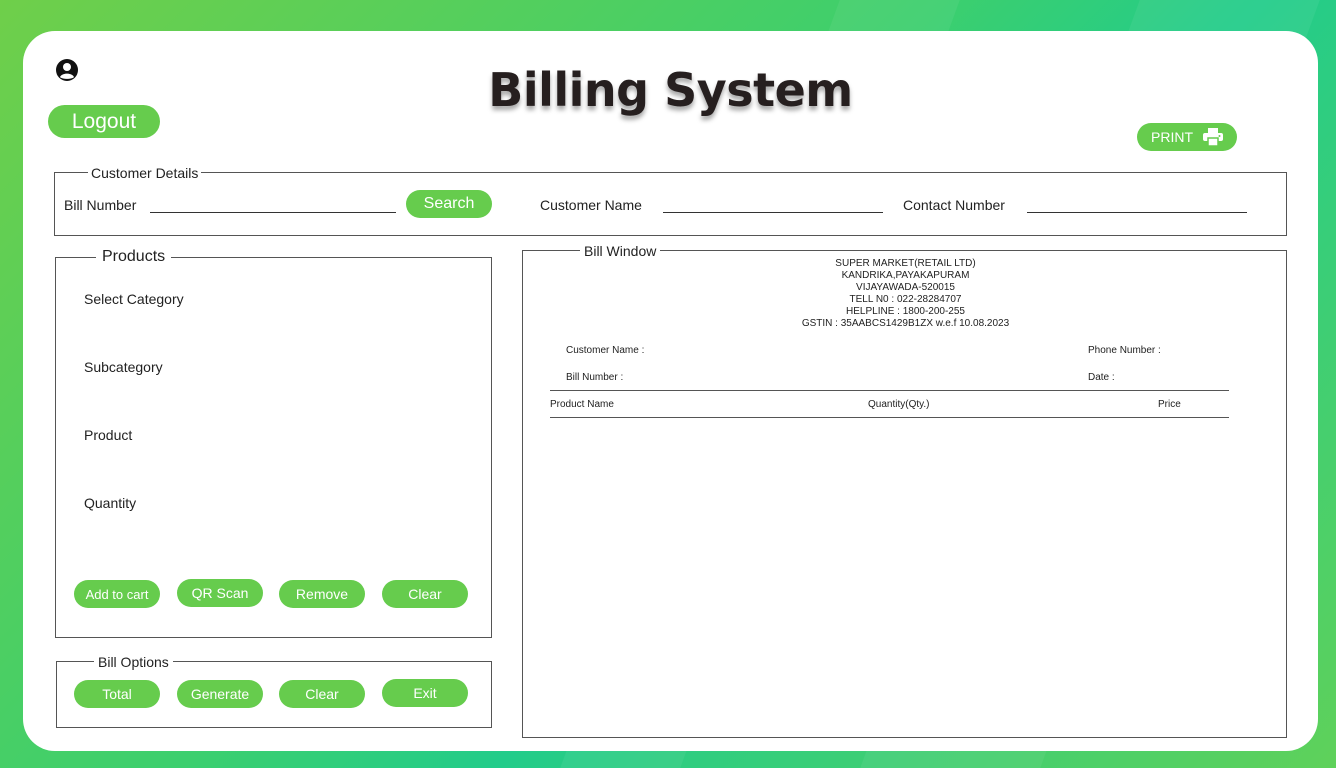  I want to click on customer-name-label: Customer Name, so click(591, 205).